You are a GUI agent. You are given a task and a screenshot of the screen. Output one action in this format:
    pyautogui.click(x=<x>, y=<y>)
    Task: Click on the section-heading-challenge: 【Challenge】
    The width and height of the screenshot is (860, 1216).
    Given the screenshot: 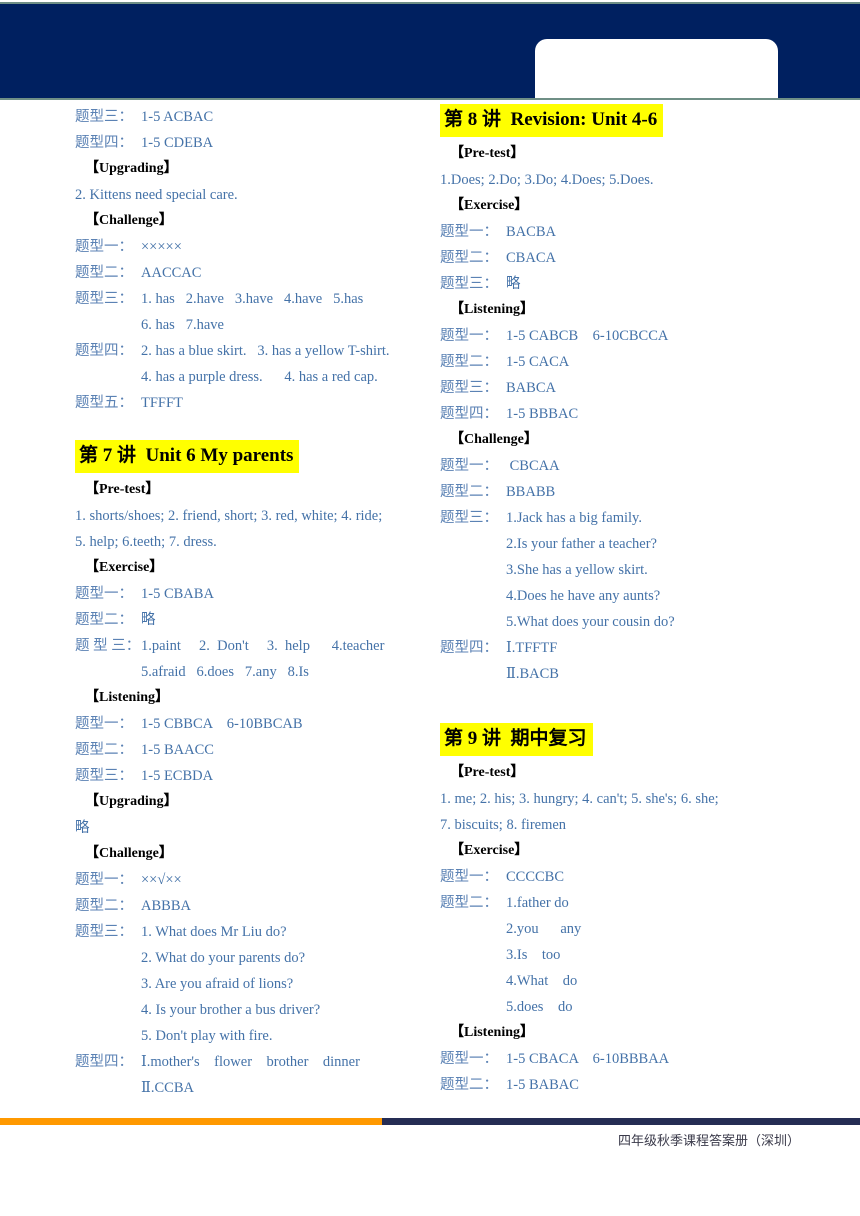 What is the action you would take?
    pyautogui.click(x=129, y=853)
    